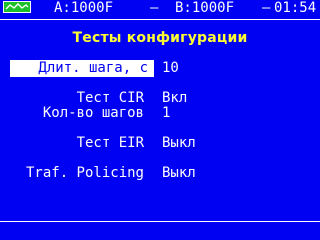 This screenshot has height=240, width=320. What do you see at coordinates (109, 143) in the screenshot?
I see `setting-label-eir-test: Тест EIR` at bounding box center [109, 143].